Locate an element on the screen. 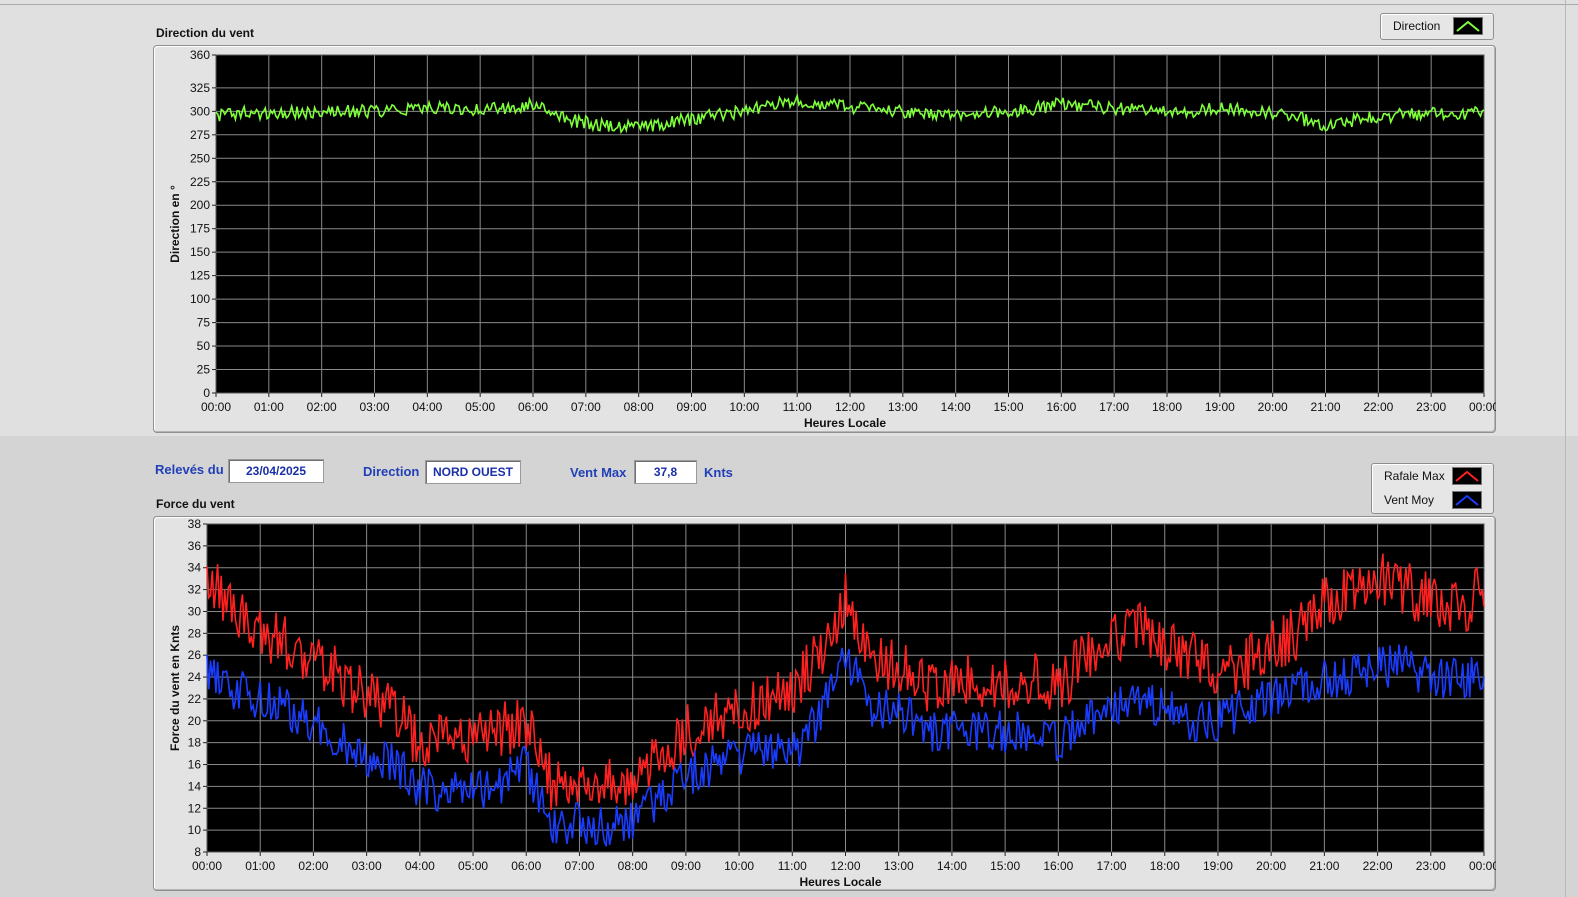 The height and width of the screenshot is (897, 1578). y-tick-label: 12 is located at coordinates (195, 808).